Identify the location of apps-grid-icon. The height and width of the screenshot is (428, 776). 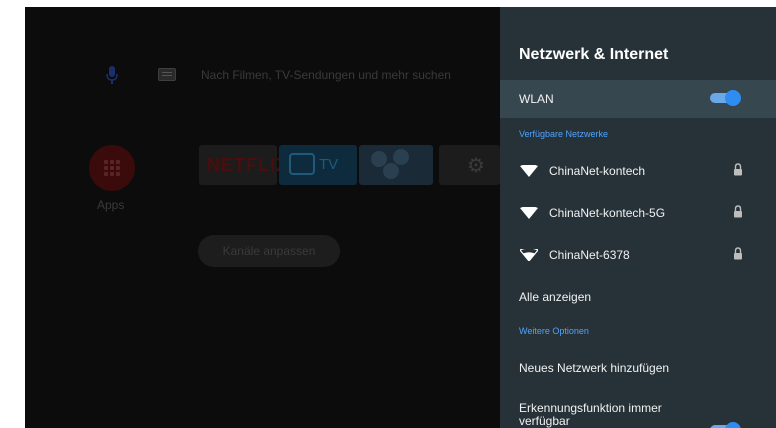
(112, 168).